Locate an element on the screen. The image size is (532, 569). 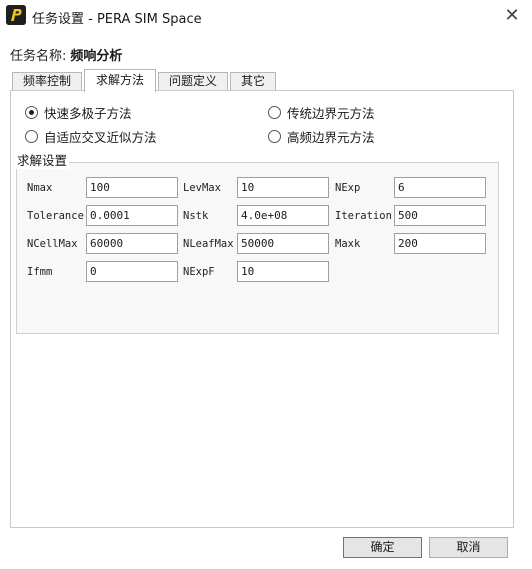
task-name-label: 任务名称: is located at coordinates (38, 56).